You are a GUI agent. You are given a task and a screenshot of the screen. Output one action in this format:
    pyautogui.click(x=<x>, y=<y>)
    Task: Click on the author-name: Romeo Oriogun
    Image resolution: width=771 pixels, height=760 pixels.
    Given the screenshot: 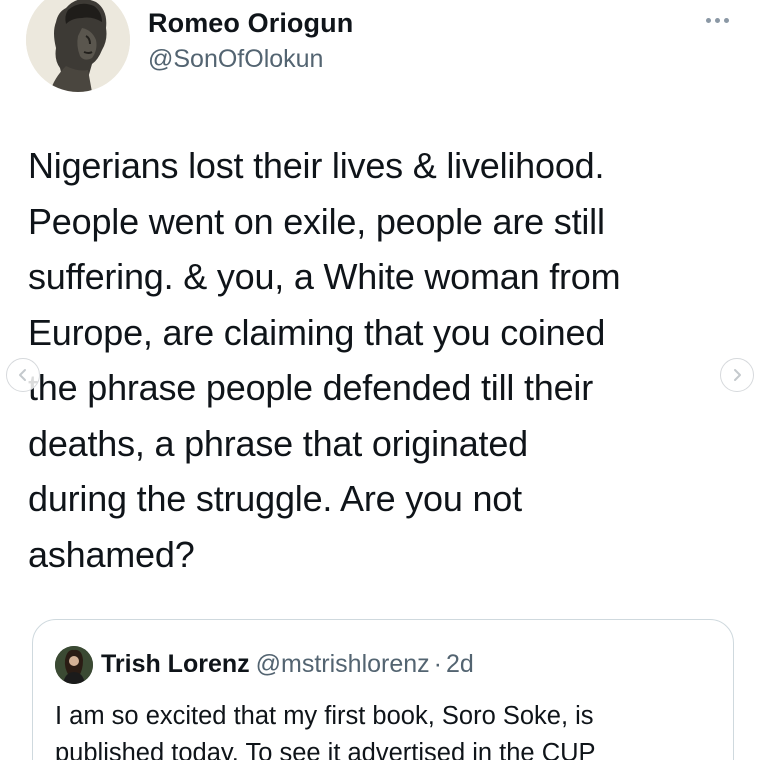 What is the action you would take?
    pyautogui.click(x=250, y=23)
    